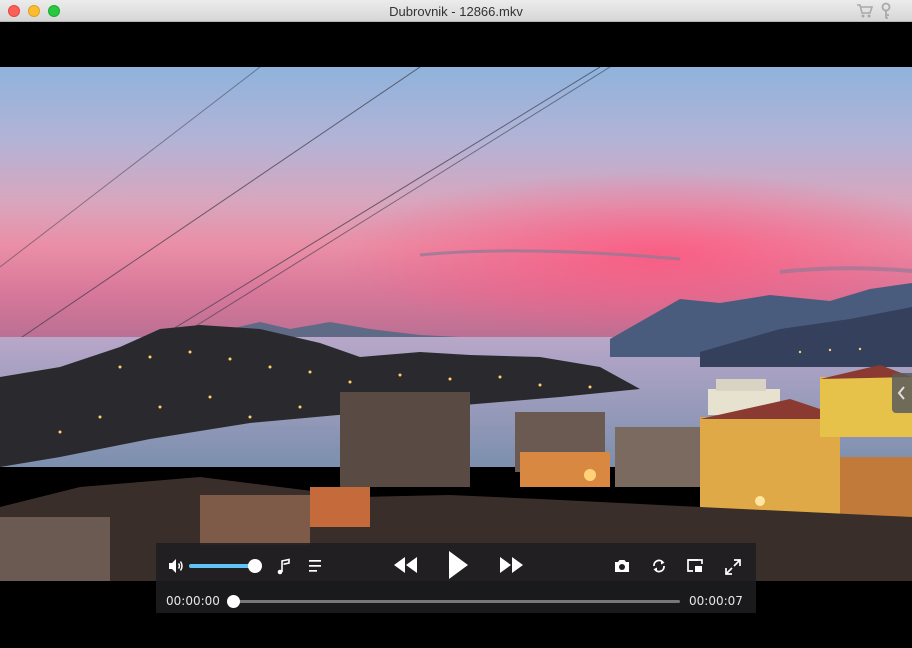 This screenshot has width=912, height=648. What do you see at coordinates (716, 601) in the screenshot?
I see `total-time: 00:00:07` at bounding box center [716, 601].